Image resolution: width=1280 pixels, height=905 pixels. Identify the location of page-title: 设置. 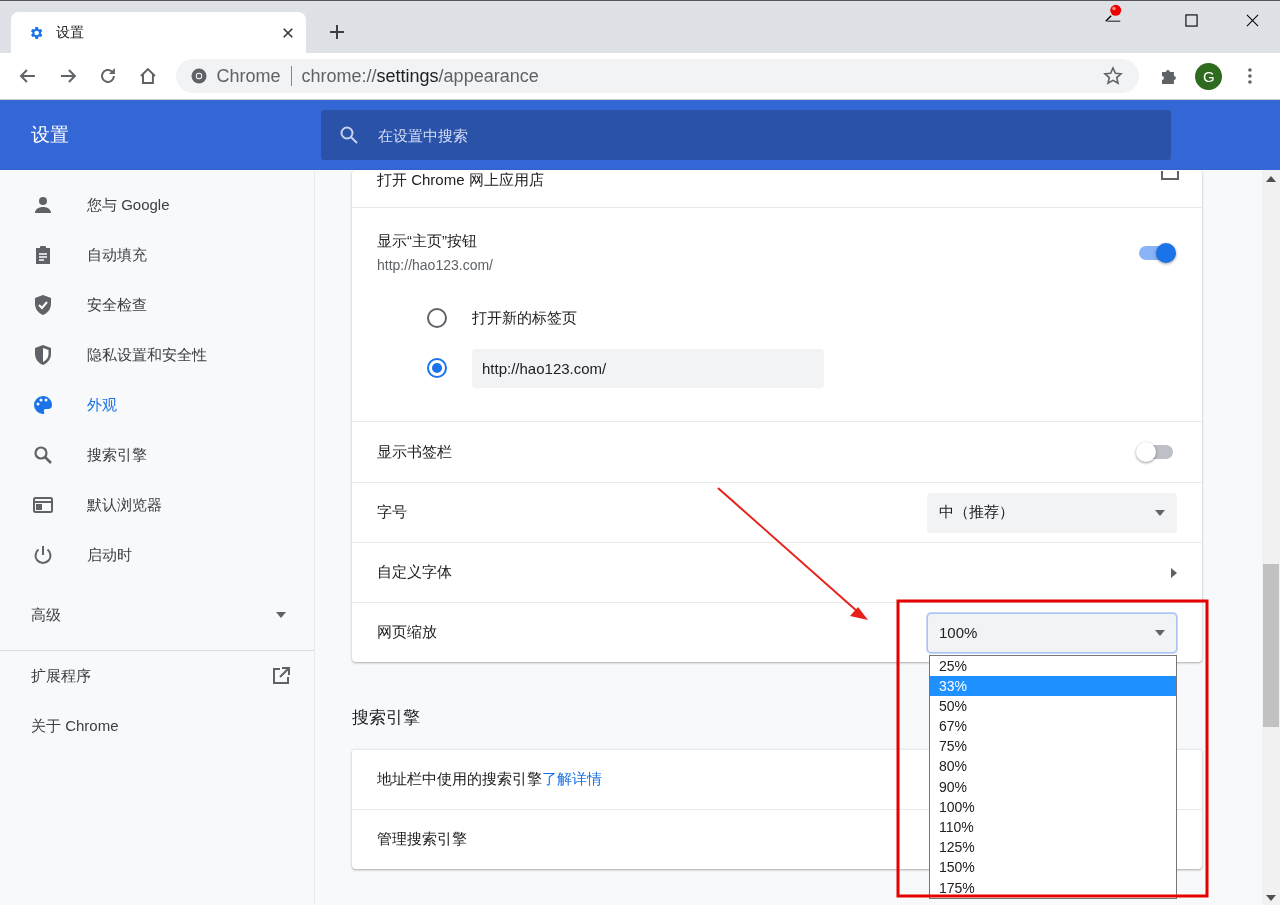
(50, 135).